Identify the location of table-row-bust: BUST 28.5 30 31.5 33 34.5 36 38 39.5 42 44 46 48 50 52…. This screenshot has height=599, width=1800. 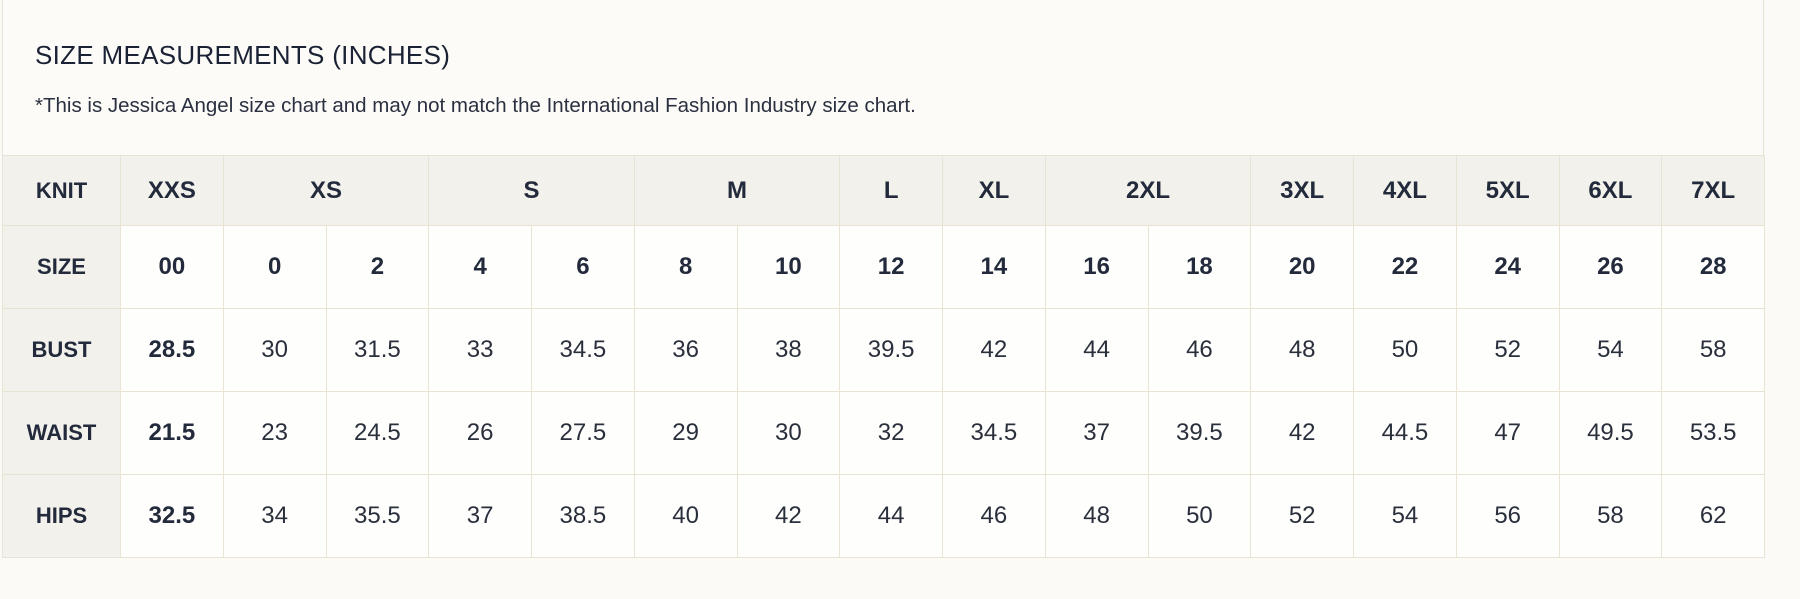
(884, 350).